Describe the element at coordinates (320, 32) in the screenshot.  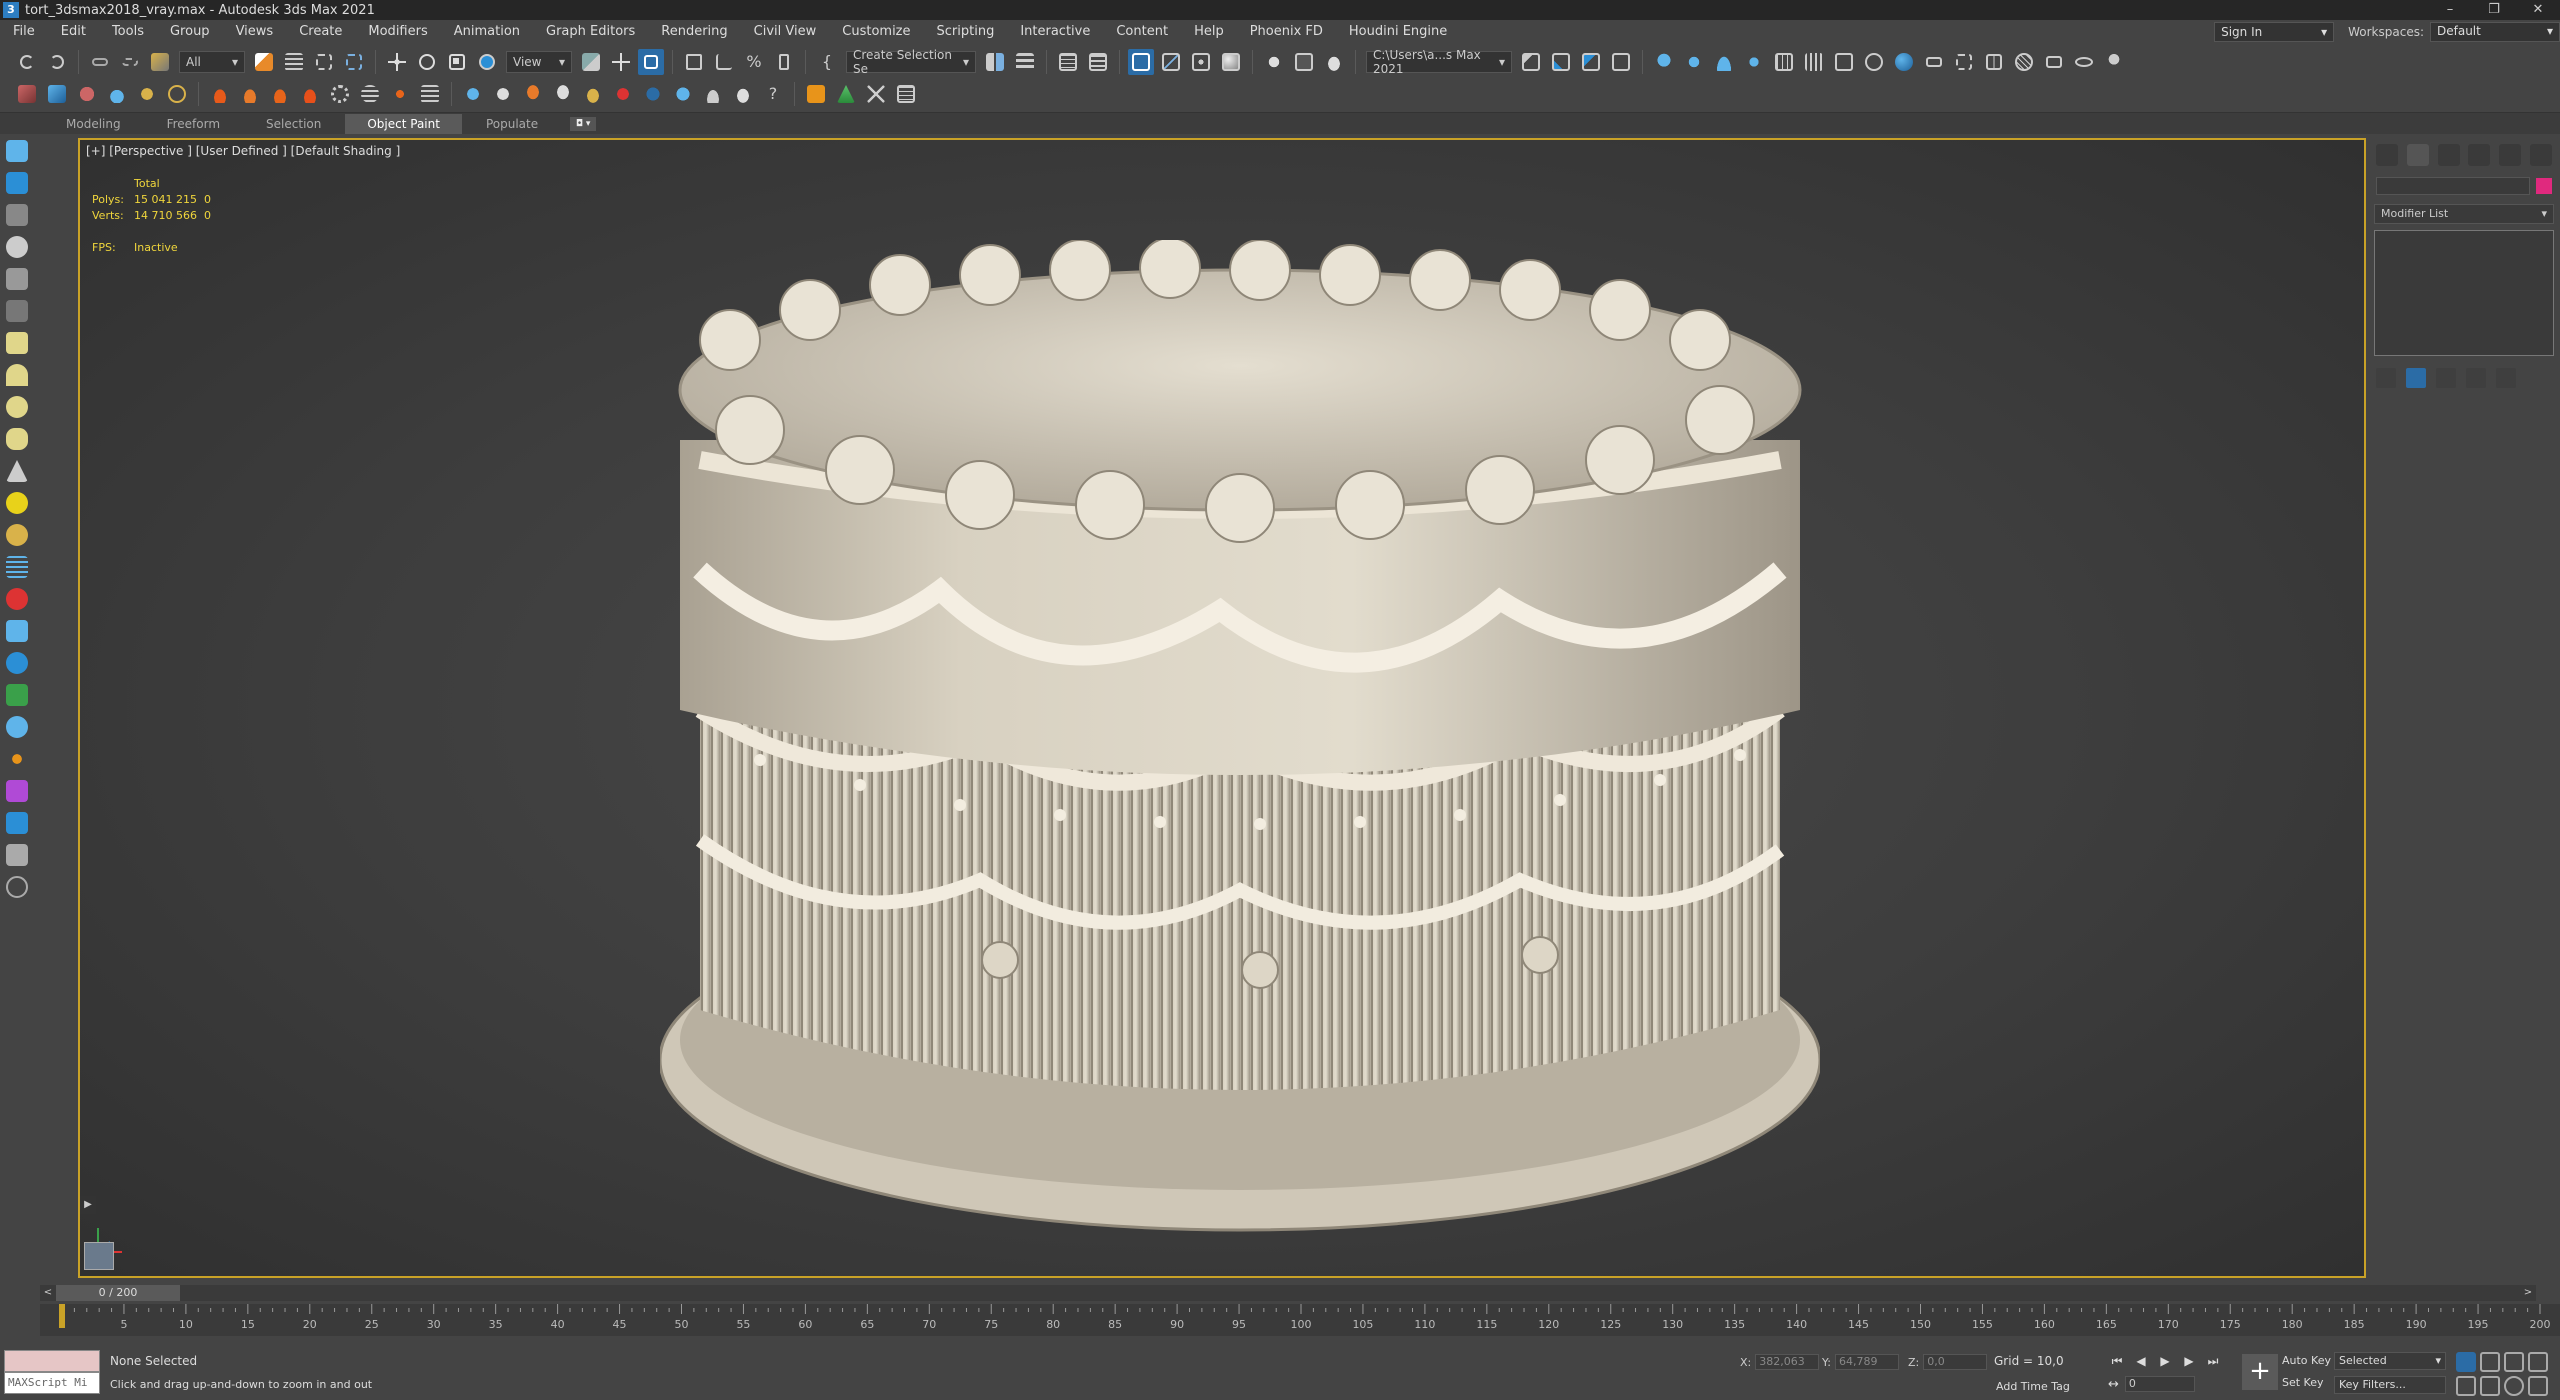
I see `menu-create: Create` at that location.